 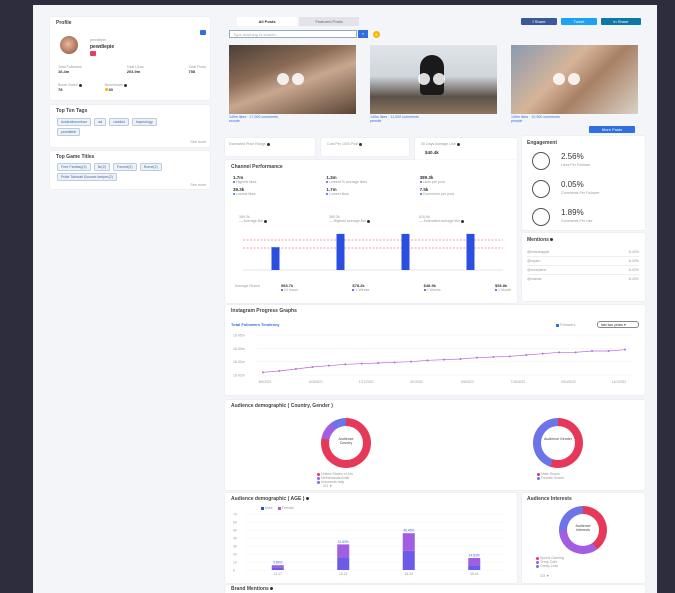 What do you see at coordinates (361, 287) in the screenshot?
I see `reach-item: $78.2k 1 Weeks` at bounding box center [361, 287].